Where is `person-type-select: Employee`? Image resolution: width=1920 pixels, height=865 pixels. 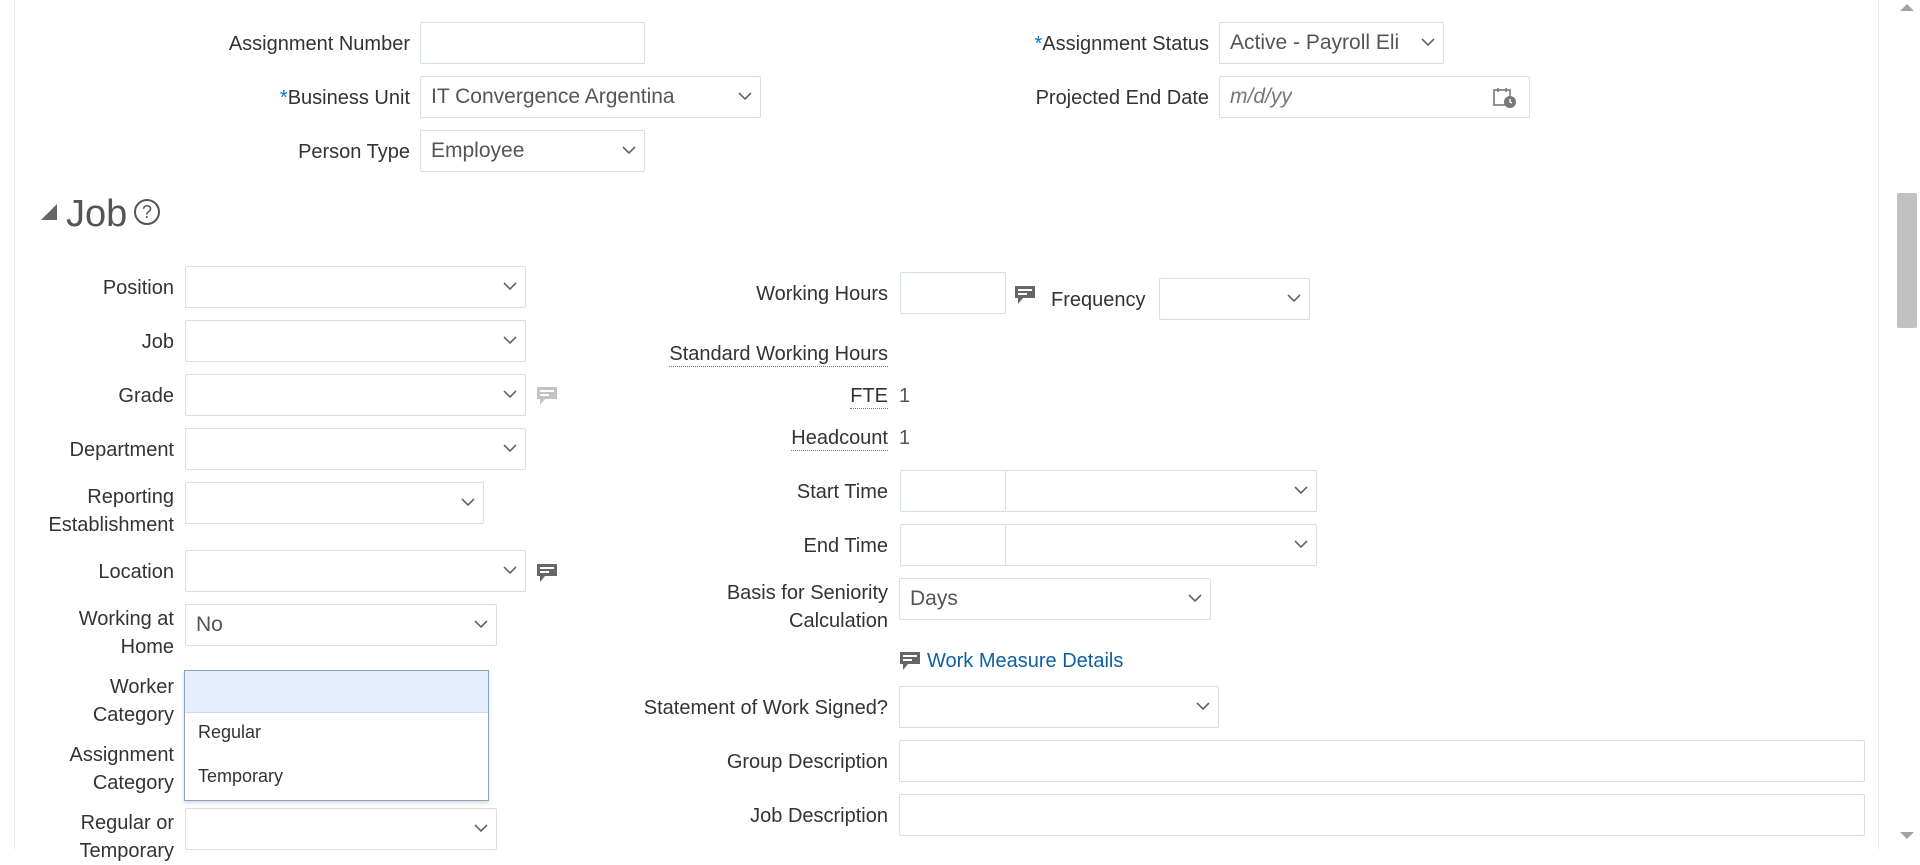
person-type-select: Employee is located at coordinates (532, 151).